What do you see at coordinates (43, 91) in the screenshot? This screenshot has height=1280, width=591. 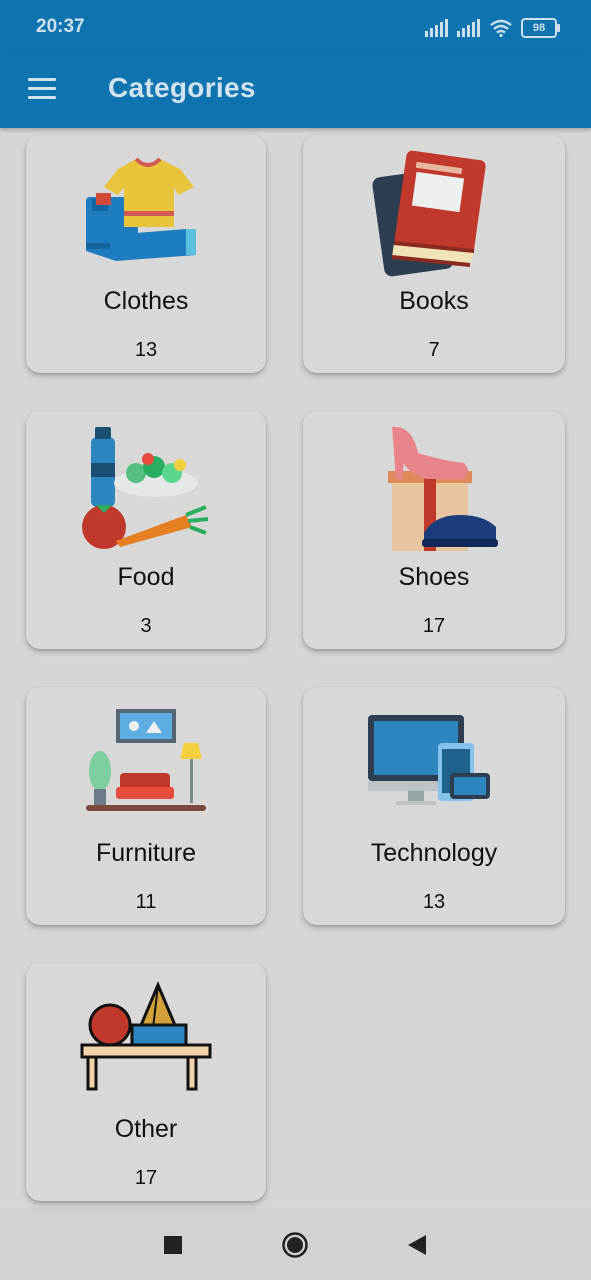 I see `menu-icon` at bounding box center [43, 91].